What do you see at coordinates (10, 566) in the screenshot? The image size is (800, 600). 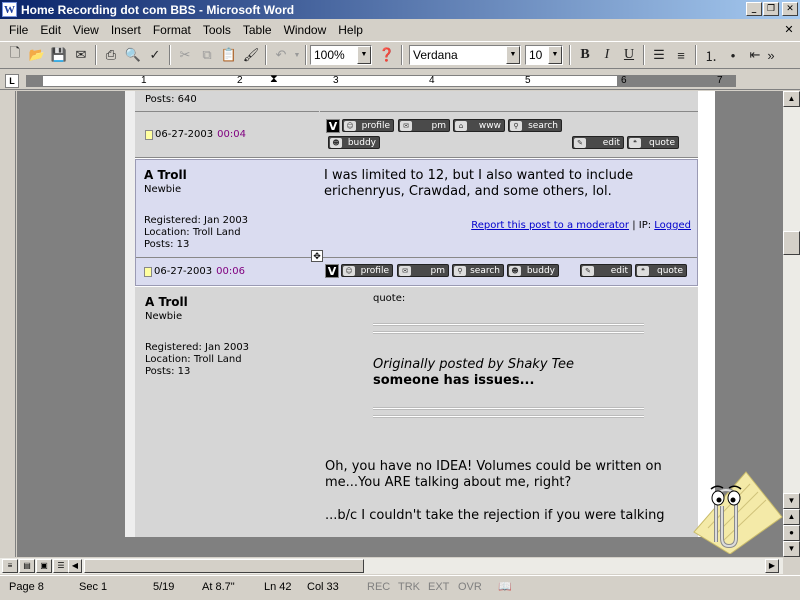 I see `normal-view-icon: ≡` at bounding box center [10, 566].